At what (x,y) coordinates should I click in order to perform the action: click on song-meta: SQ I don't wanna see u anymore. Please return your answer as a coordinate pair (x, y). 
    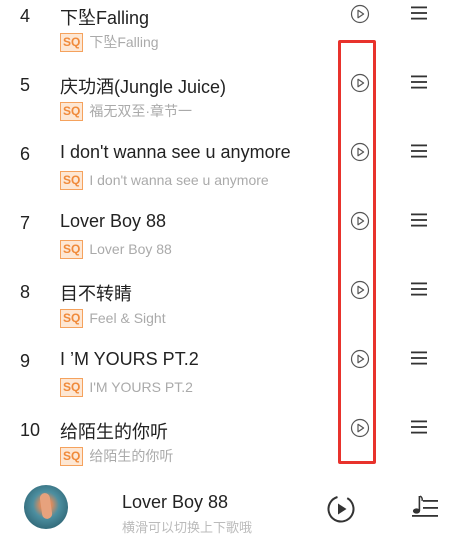
    Looking at the image, I should click on (164, 180).